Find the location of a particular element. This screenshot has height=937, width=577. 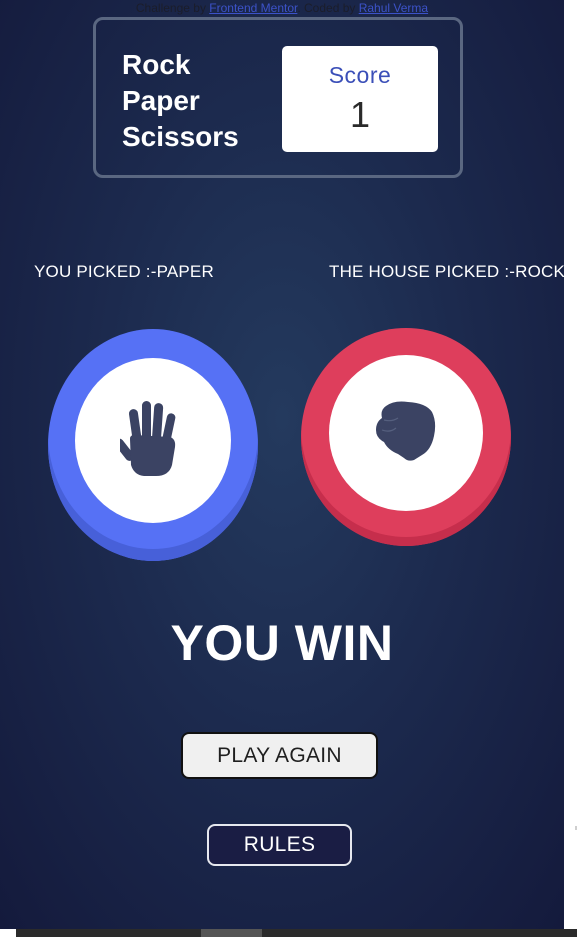

result-message: YOU WIN is located at coordinates (282, 643).